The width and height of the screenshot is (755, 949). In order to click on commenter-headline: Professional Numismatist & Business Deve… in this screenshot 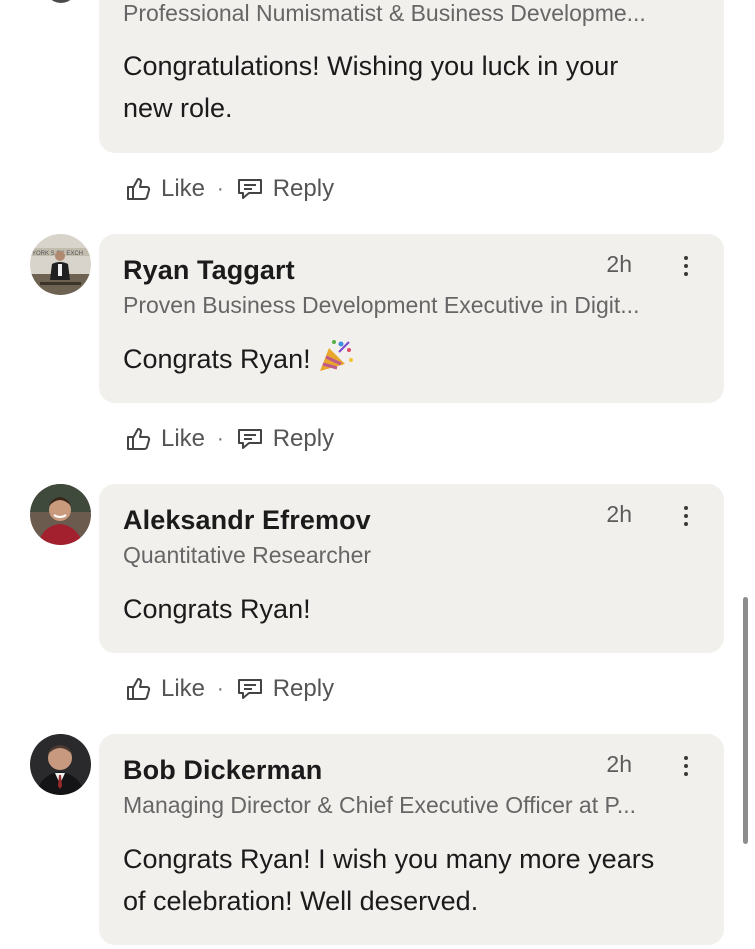, I will do `click(384, 13)`.